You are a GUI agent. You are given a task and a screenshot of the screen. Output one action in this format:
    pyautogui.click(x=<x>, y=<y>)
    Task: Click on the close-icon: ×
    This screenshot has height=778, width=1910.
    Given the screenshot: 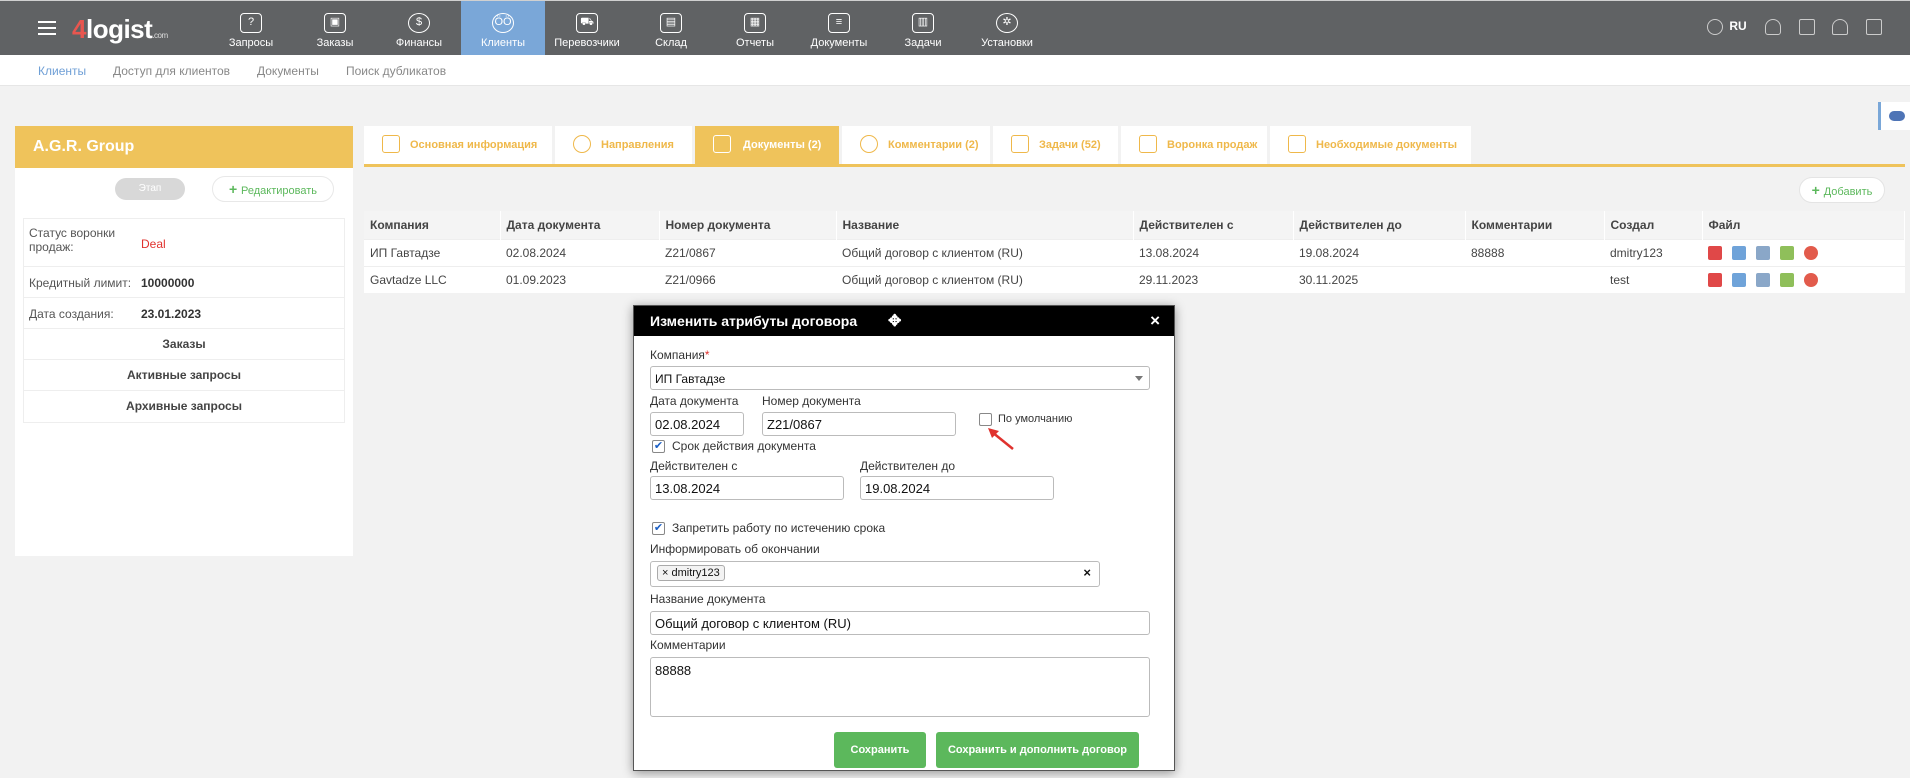 What is the action you would take?
    pyautogui.click(x=1155, y=321)
    